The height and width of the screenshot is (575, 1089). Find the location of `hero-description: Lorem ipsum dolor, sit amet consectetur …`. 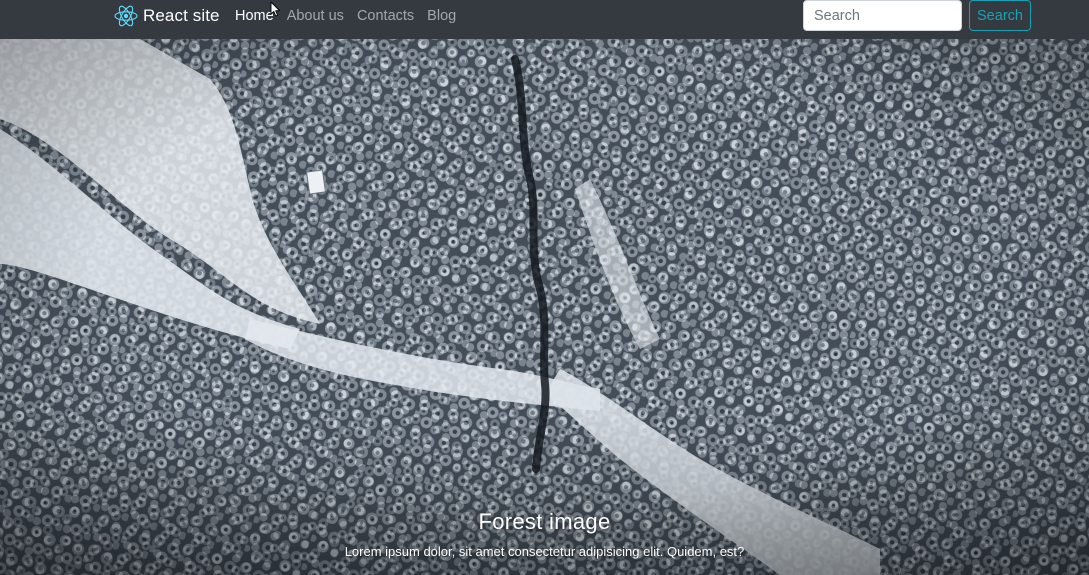

hero-description: Lorem ipsum dolor, sit amet consectetur … is located at coordinates (544, 551).